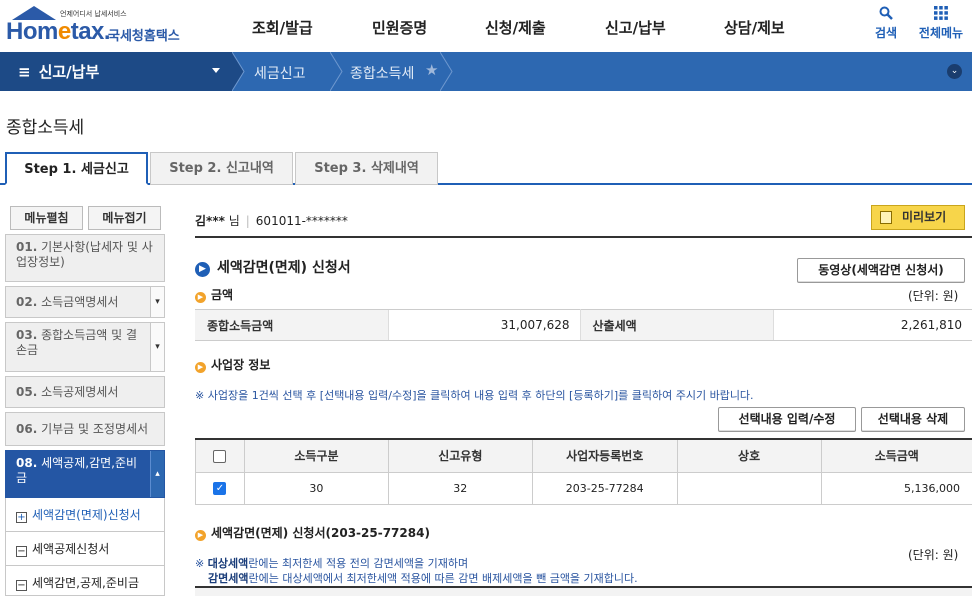 The image size is (972, 600). Describe the element at coordinates (941, 15) in the screenshot. I see `grid-icon` at that location.